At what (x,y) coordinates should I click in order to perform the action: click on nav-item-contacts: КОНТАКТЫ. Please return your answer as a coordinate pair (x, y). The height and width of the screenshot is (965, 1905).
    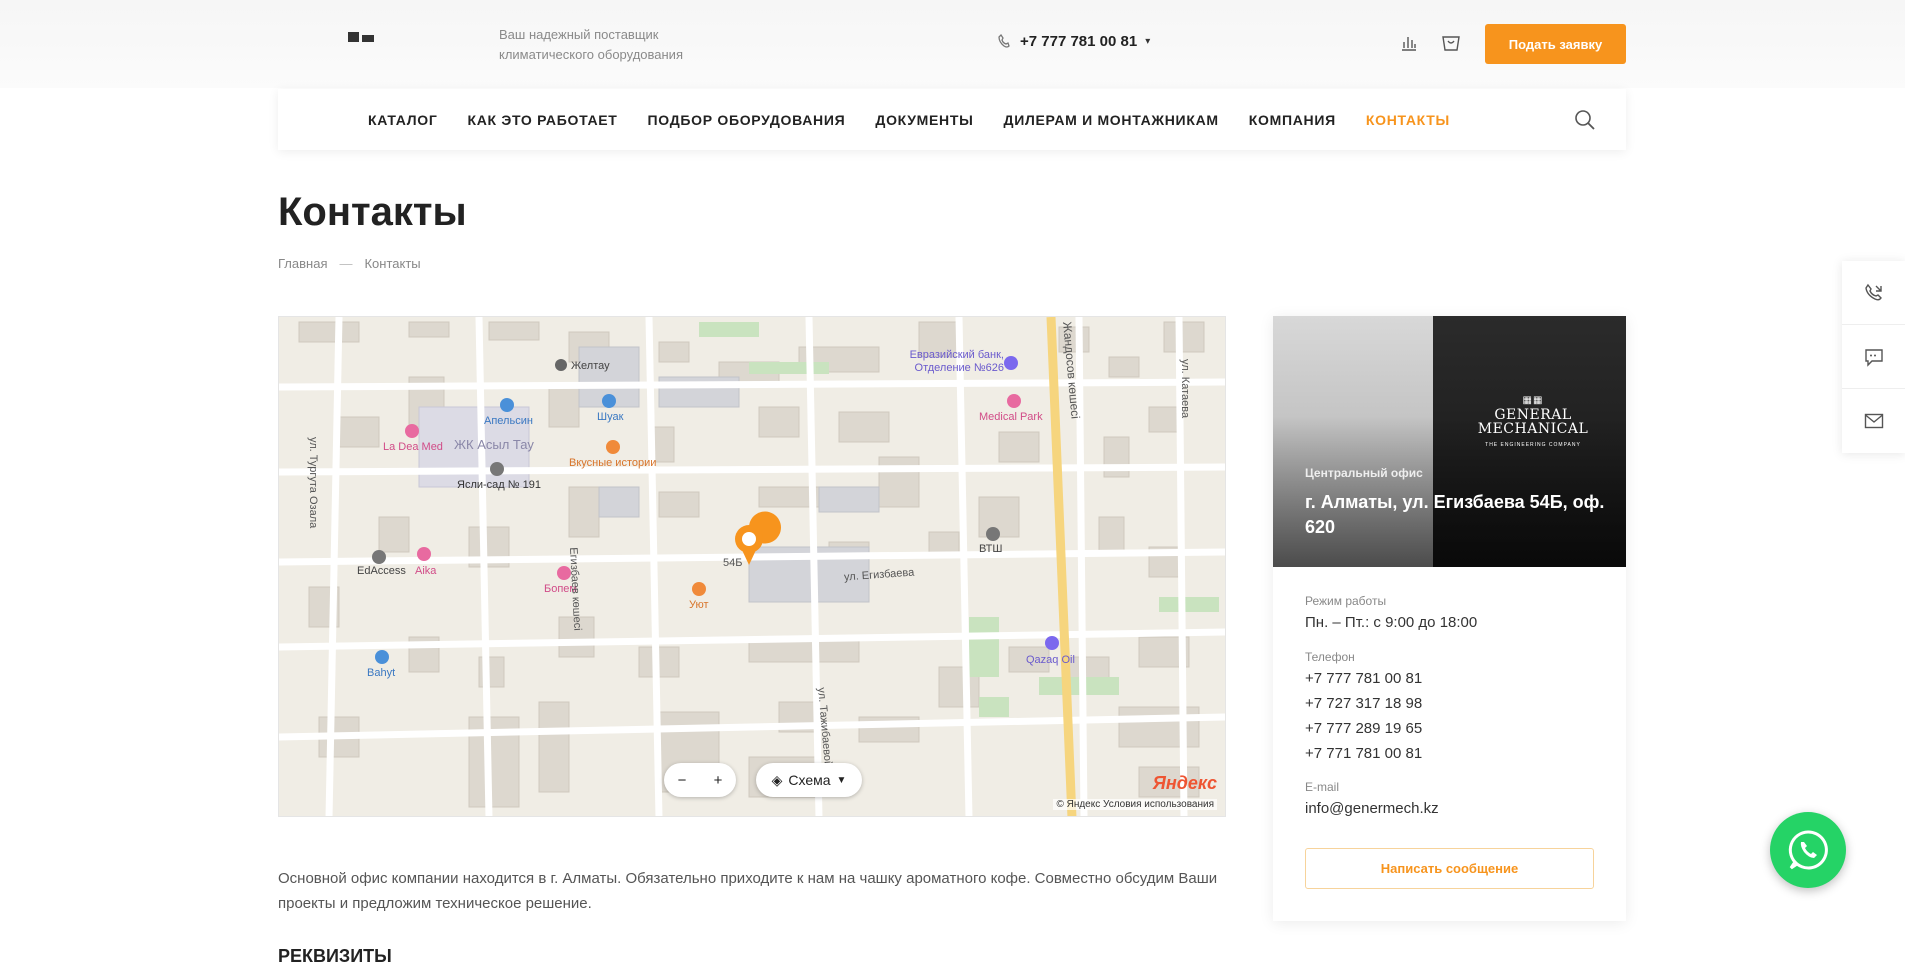
    Looking at the image, I should click on (1408, 120).